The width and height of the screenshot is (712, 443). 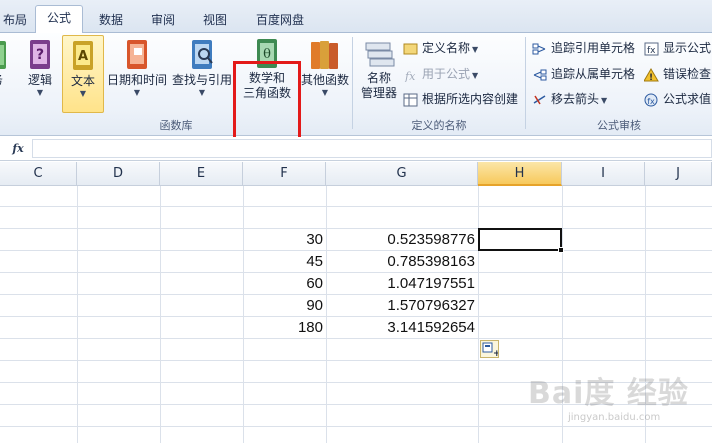 What do you see at coordinates (569, 99) in the screenshot?
I see `remove-arrows-button: 移去箭头 ▼` at bounding box center [569, 99].